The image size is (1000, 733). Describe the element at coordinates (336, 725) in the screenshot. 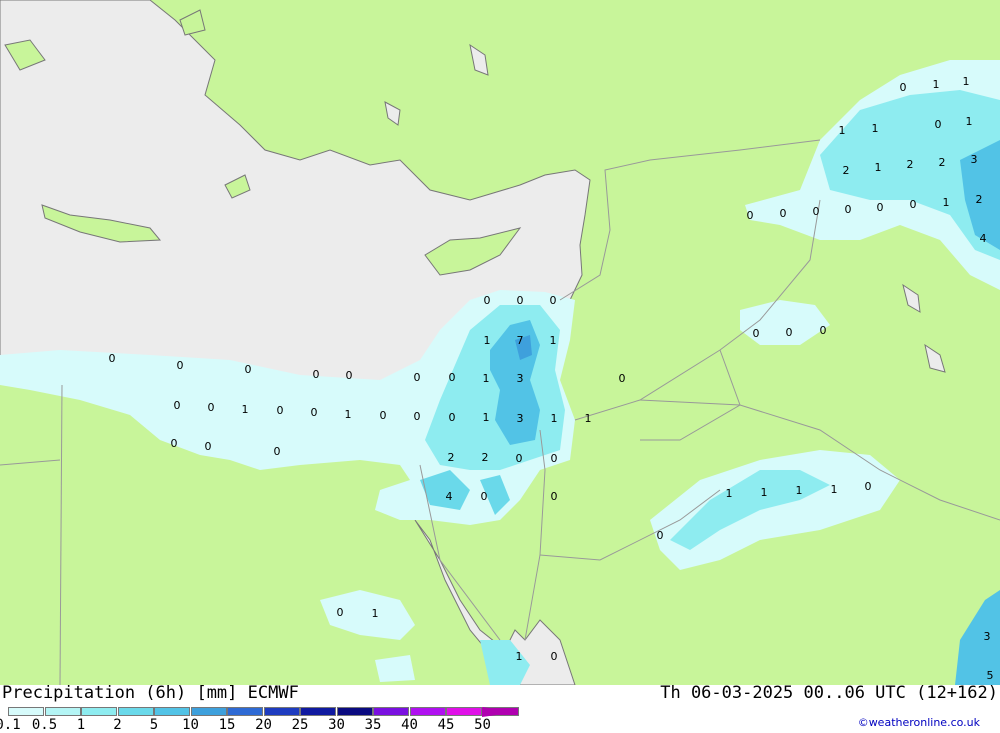

I see `legend-label: 30` at that location.